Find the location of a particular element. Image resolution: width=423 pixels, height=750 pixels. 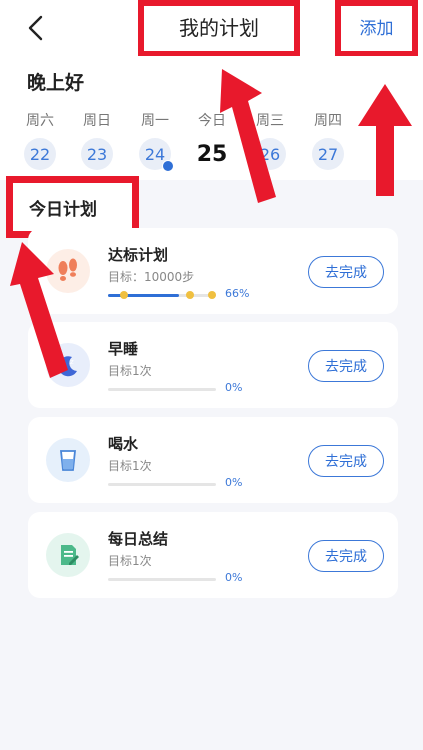

progress-percent: 66% is located at coordinates (237, 293).